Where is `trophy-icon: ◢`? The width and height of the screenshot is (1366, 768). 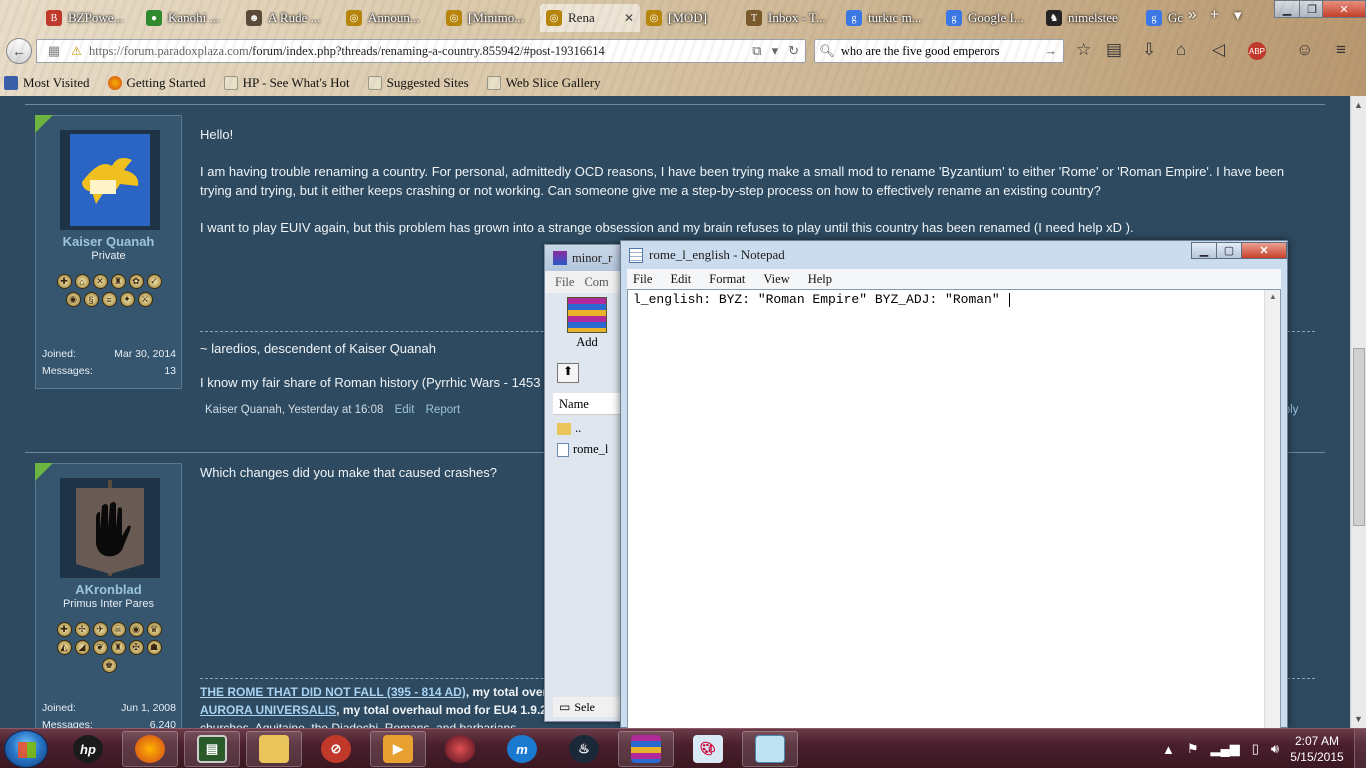 trophy-icon: ◢ is located at coordinates (82, 647).